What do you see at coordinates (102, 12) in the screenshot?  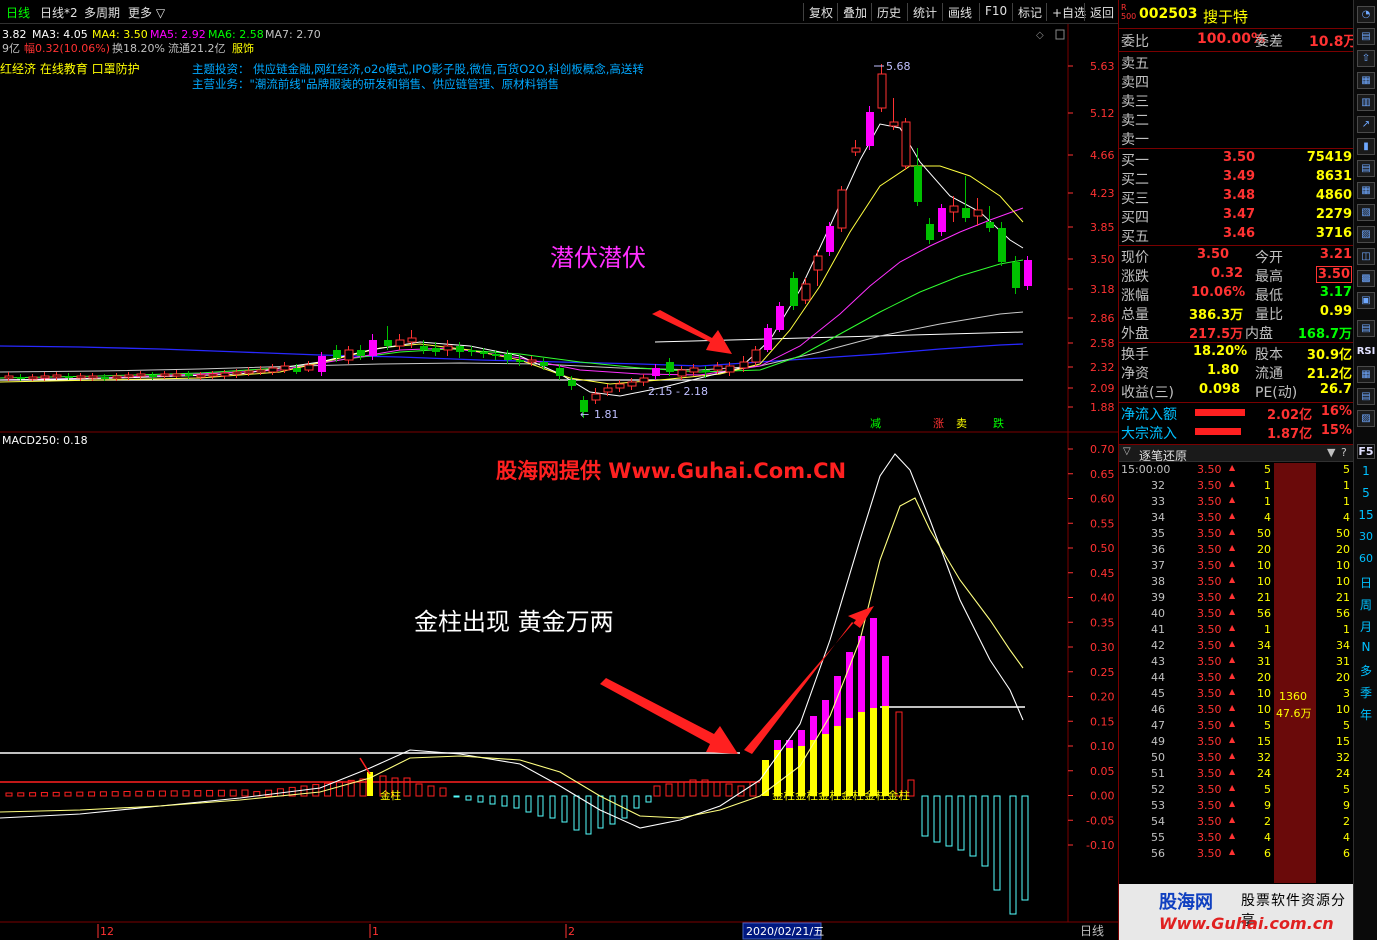 I see `multi-period-tab: 多周期` at bounding box center [102, 12].